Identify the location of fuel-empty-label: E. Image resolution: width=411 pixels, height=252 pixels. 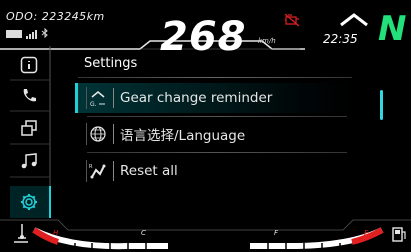
(366, 233).